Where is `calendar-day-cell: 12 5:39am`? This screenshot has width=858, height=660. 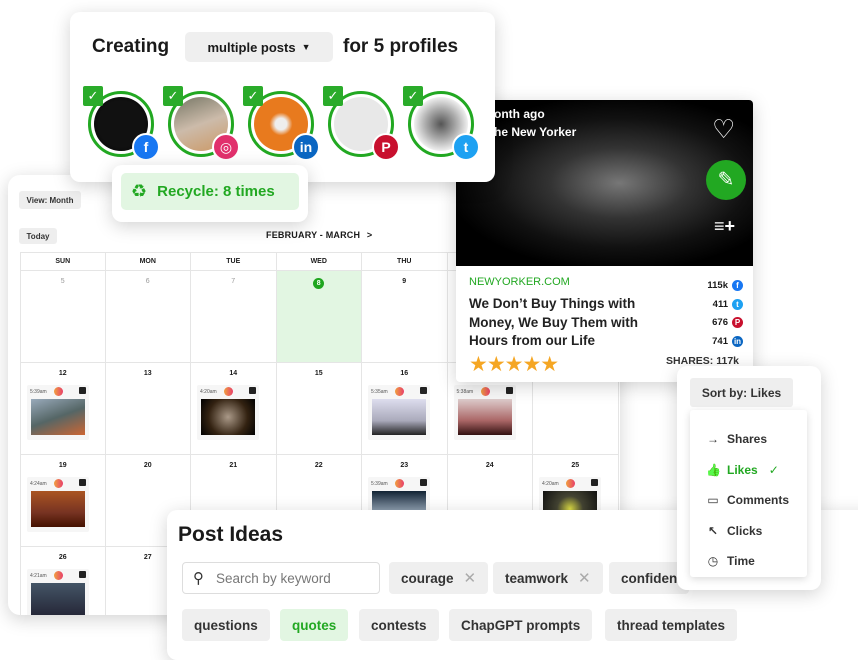
calendar-day-cell: 12 5:39am is located at coordinates (63, 409).